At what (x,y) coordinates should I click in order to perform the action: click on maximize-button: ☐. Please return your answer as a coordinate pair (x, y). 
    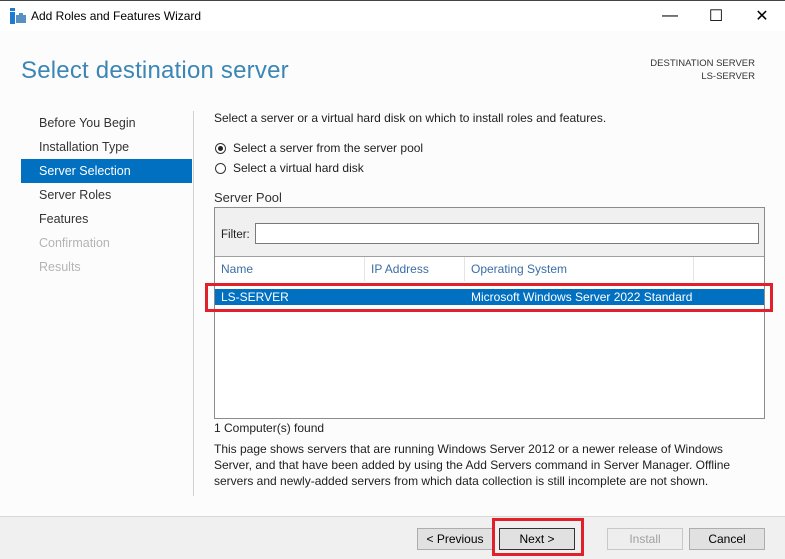
    Looking at the image, I should click on (716, 16).